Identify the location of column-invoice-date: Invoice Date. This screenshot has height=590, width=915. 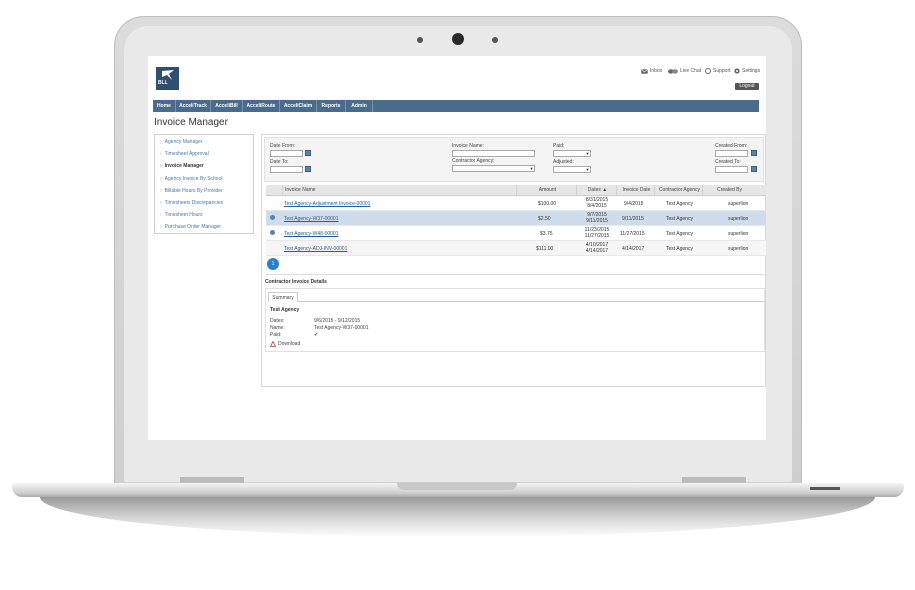
(635, 190).